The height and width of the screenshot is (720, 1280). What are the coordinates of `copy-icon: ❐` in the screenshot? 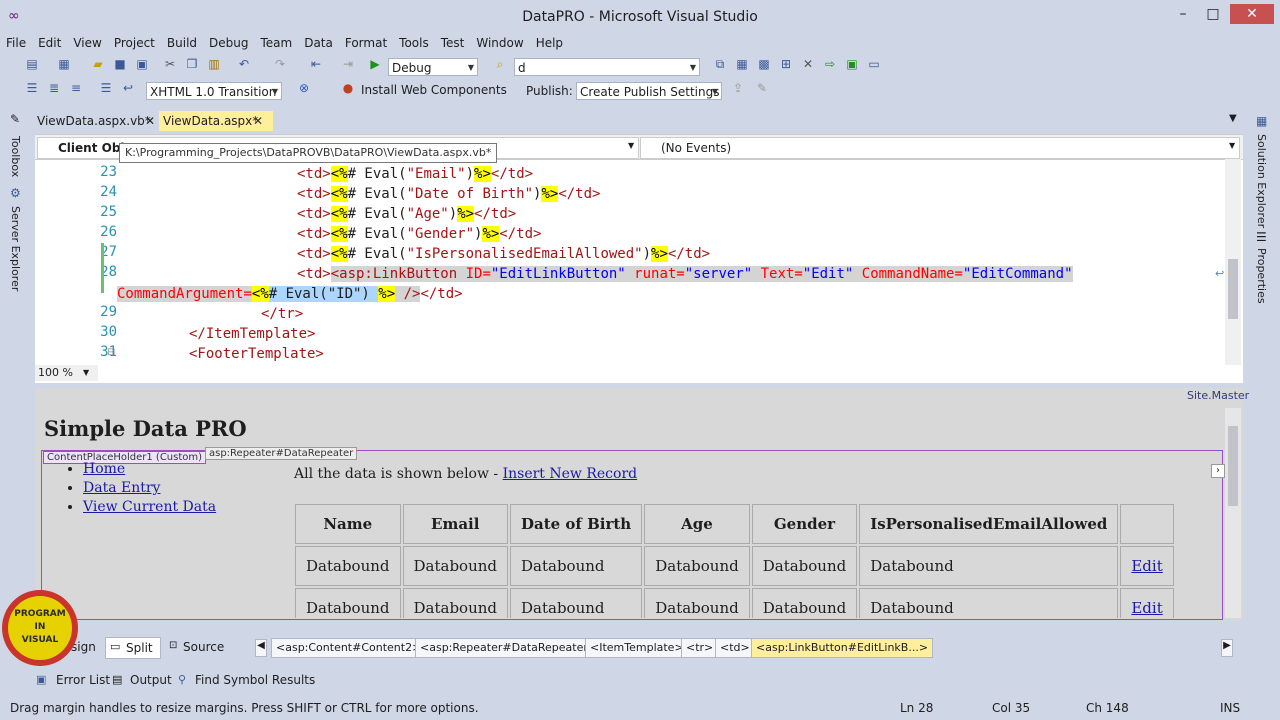 It's located at (192, 64).